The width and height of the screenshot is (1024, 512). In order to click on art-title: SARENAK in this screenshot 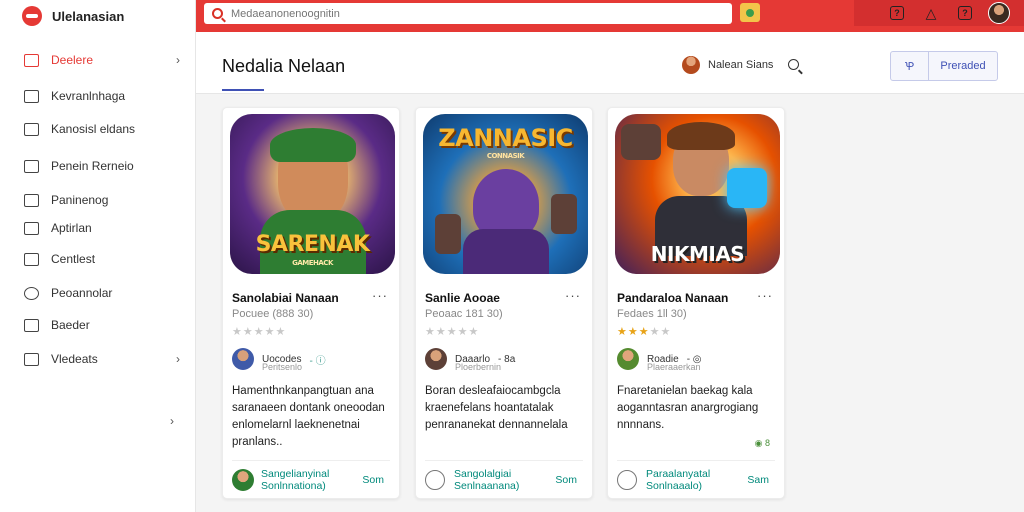, I will do `click(312, 244)`.